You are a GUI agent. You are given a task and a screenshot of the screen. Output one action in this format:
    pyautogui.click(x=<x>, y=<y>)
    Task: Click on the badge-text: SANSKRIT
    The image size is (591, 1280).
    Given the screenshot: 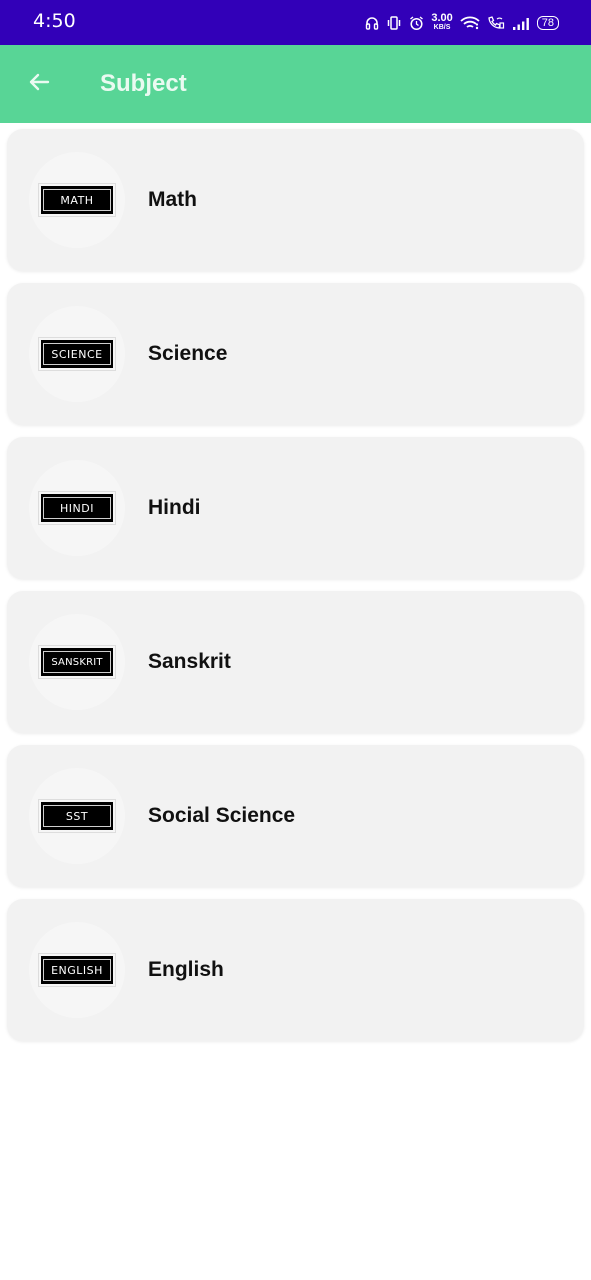 What is the action you would take?
    pyautogui.click(x=77, y=662)
    